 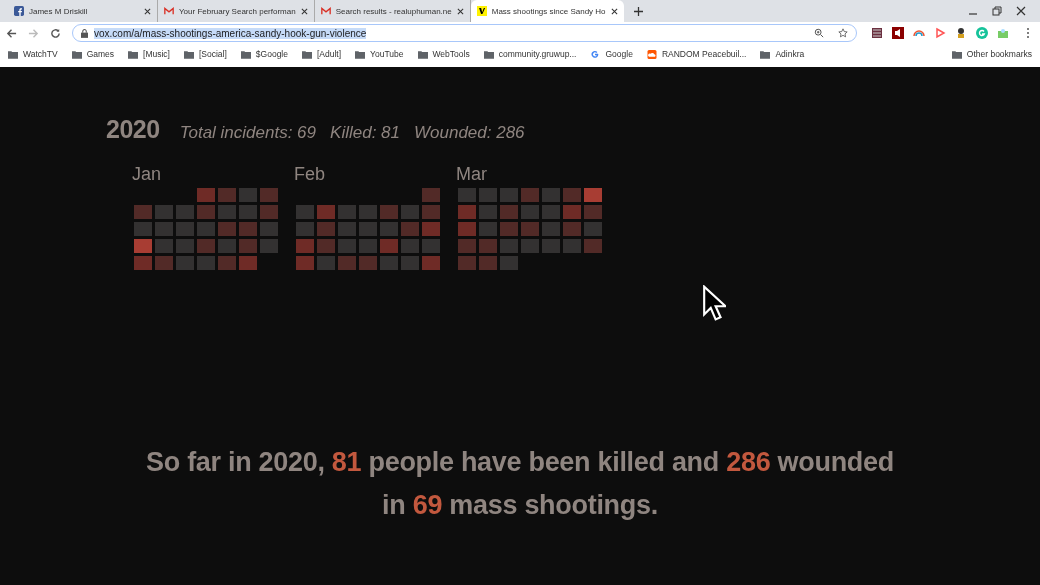 What do you see at coordinates (481, 11) in the screenshot?
I see `vox-logo-icon` at bounding box center [481, 11].